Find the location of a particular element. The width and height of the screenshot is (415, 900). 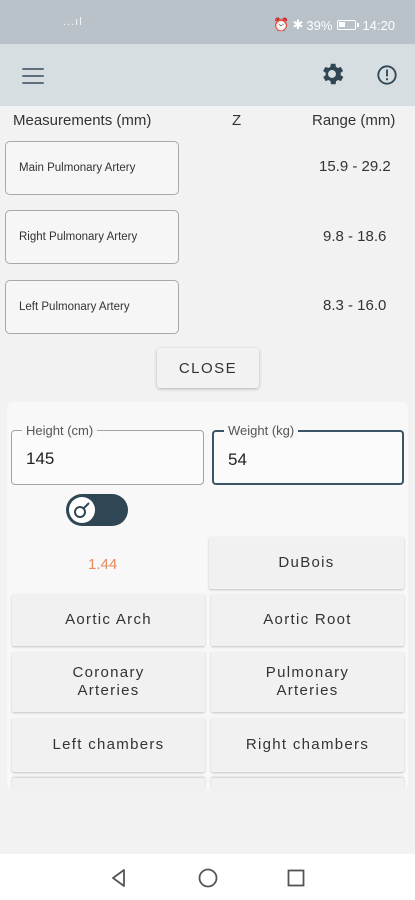

system-nav-bar is located at coordinates (207, 877).